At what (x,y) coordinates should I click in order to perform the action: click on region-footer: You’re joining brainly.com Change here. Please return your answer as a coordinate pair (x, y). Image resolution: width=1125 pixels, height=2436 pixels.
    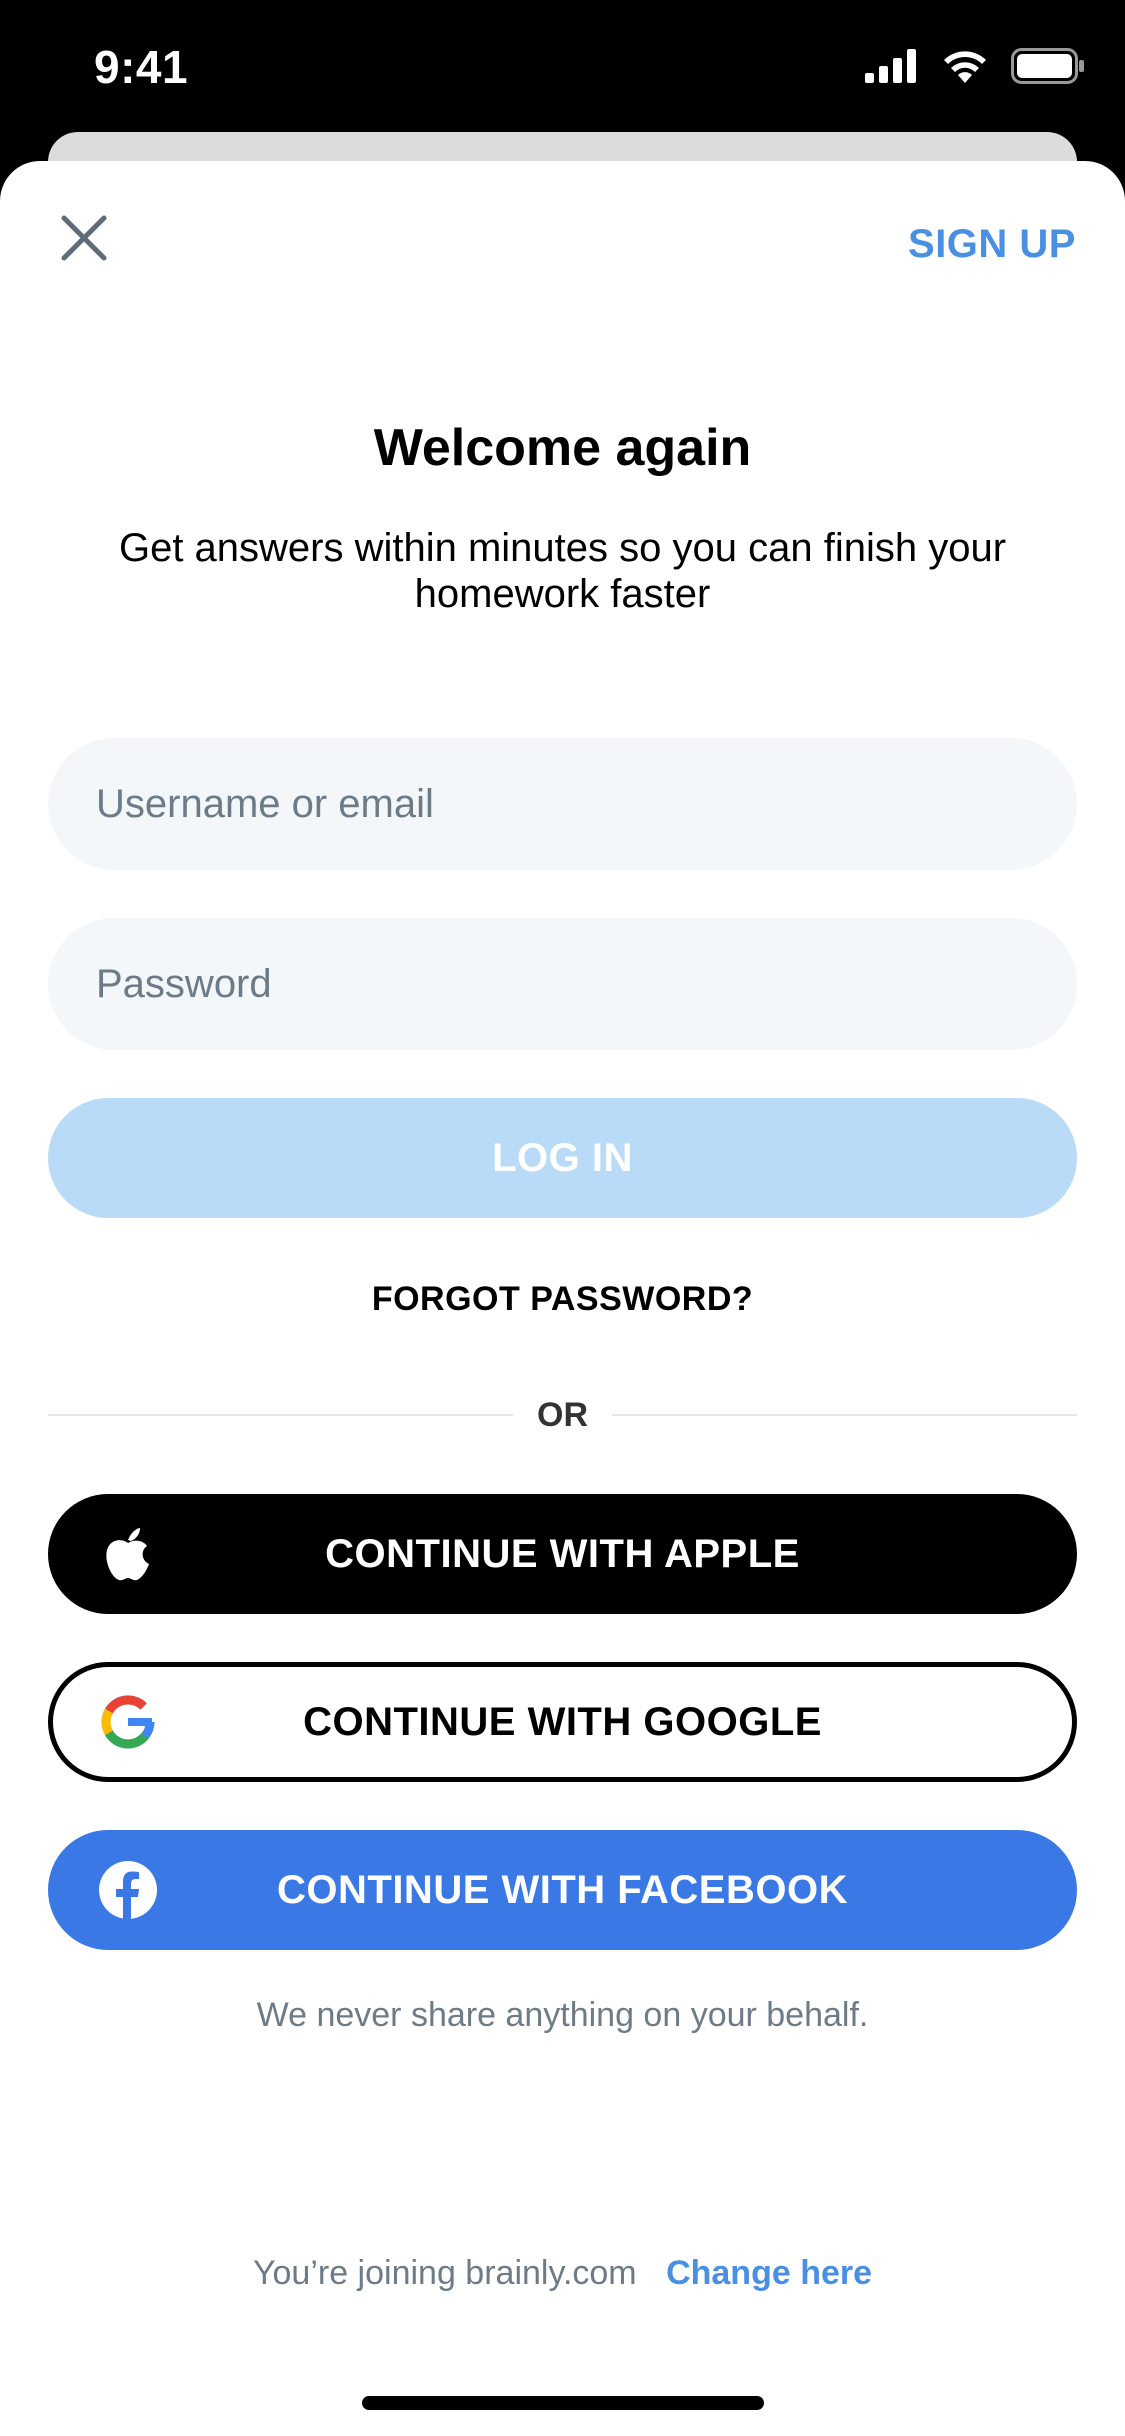
    Looking at the image, I should click on (562, 2273).